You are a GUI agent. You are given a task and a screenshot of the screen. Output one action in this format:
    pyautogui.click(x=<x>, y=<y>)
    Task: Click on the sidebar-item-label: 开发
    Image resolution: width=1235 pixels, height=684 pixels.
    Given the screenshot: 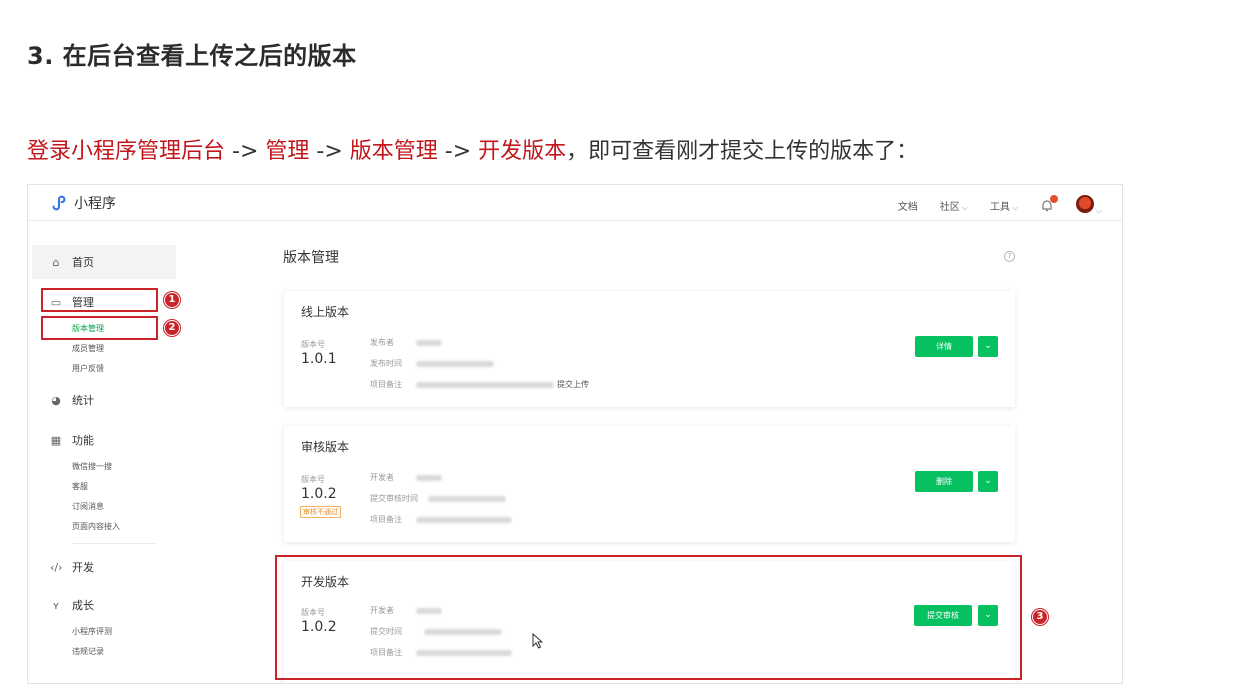 What is the action you would take?
    pyautogui.click(x=83, y=567)
    